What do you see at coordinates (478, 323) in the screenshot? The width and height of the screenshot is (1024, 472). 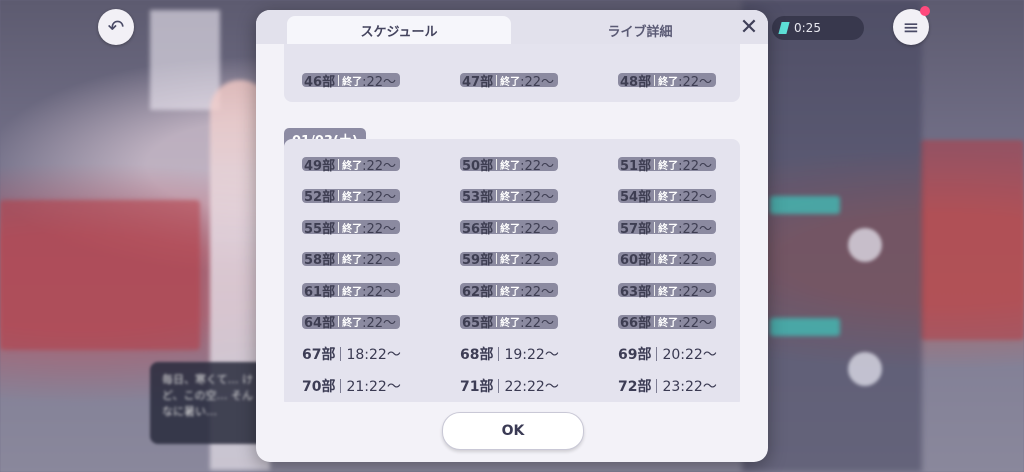 I see `part-number: 65部` at bounding box center [478, 323].